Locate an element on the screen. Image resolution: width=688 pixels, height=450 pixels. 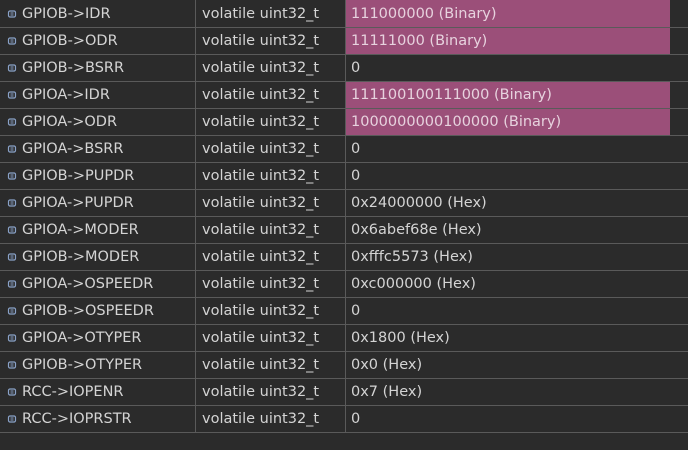
watch-row: GPIOA->BSRR volatile uint32_t 0 is located at coordinates (344, 149).